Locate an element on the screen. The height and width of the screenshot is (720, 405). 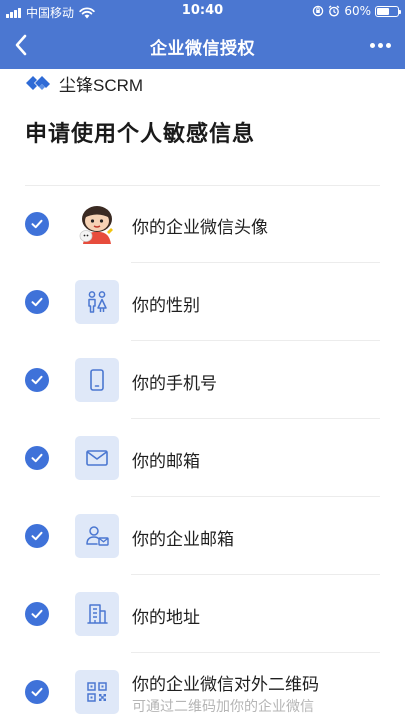
permission-item-gender: 你的性别 is located at coordinates (202, 302).